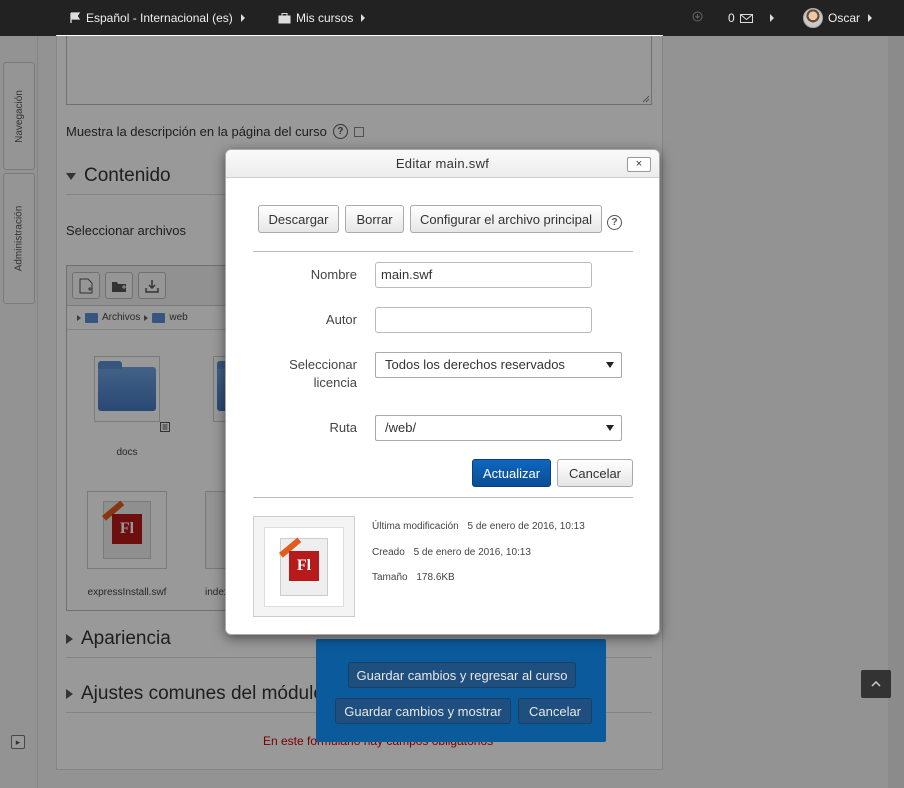  I want to click on avatar, so click(813, 18).